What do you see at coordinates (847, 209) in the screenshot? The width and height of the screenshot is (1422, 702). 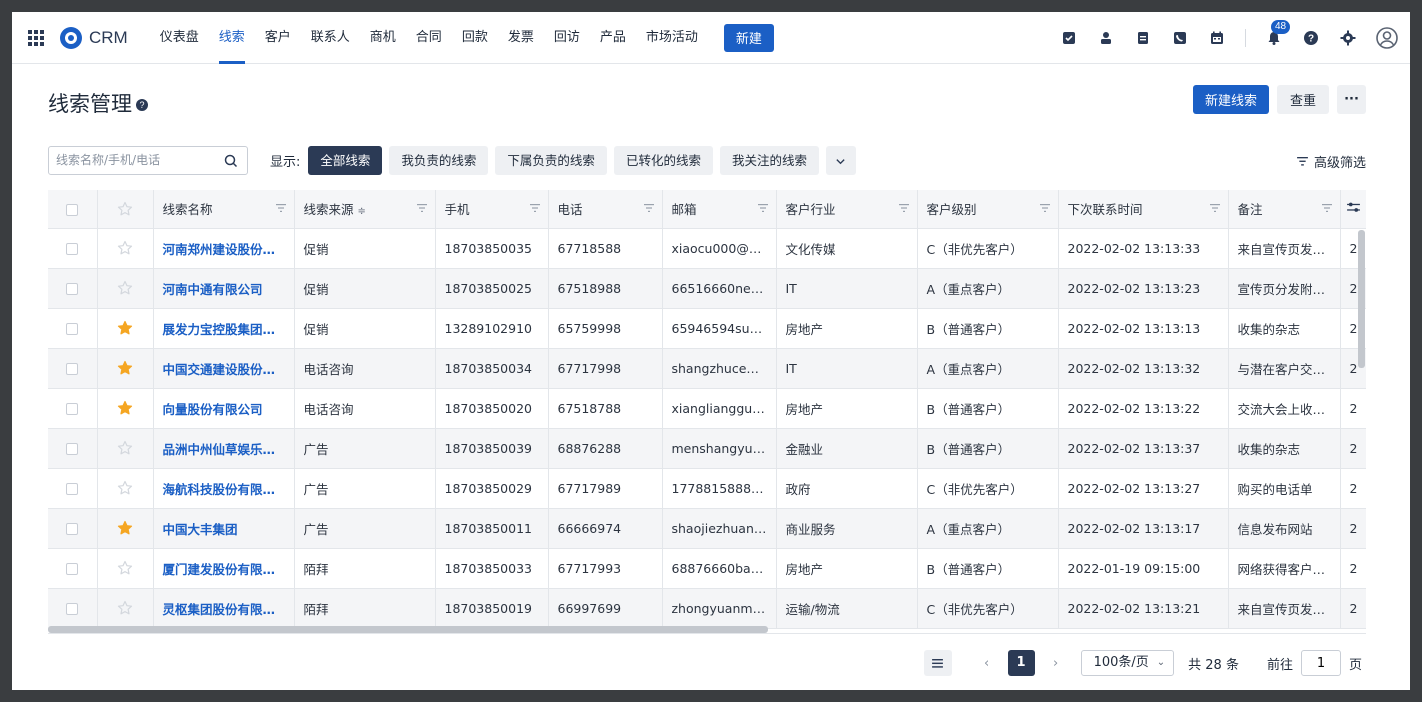 I see `column-header: 客户行业` at bounding box center [847, 209].